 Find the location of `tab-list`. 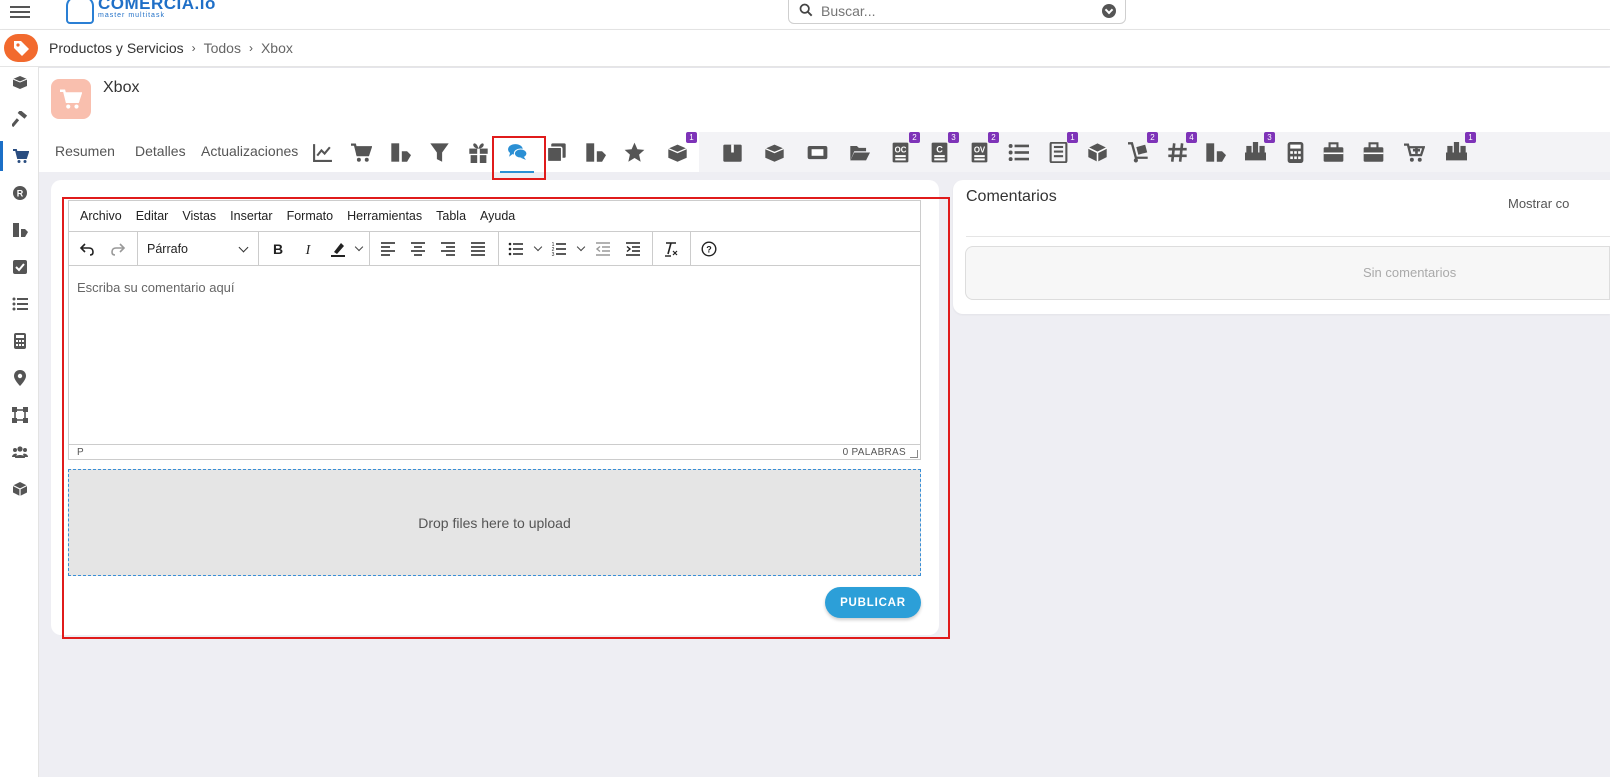

tab-list is located at coordinates (1018, 152).